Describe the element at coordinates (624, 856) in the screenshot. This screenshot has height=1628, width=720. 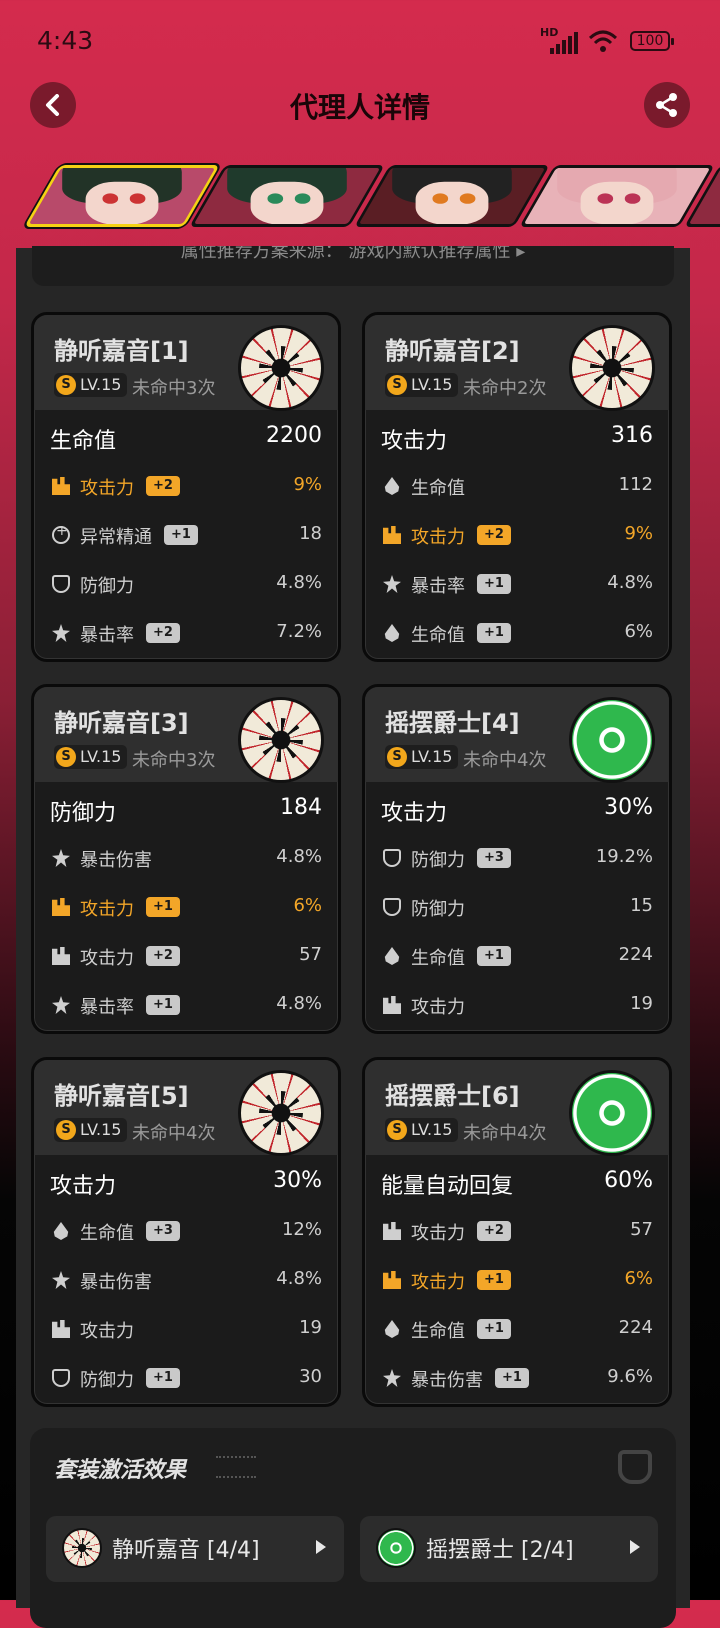
I see `sub-stat-value: 19.2%` at that location.